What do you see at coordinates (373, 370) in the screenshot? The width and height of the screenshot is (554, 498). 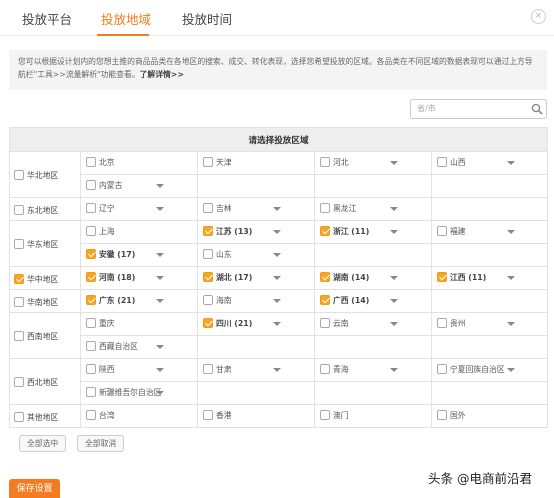 I see `province-option: 青海` at bounding box center [373, 370].